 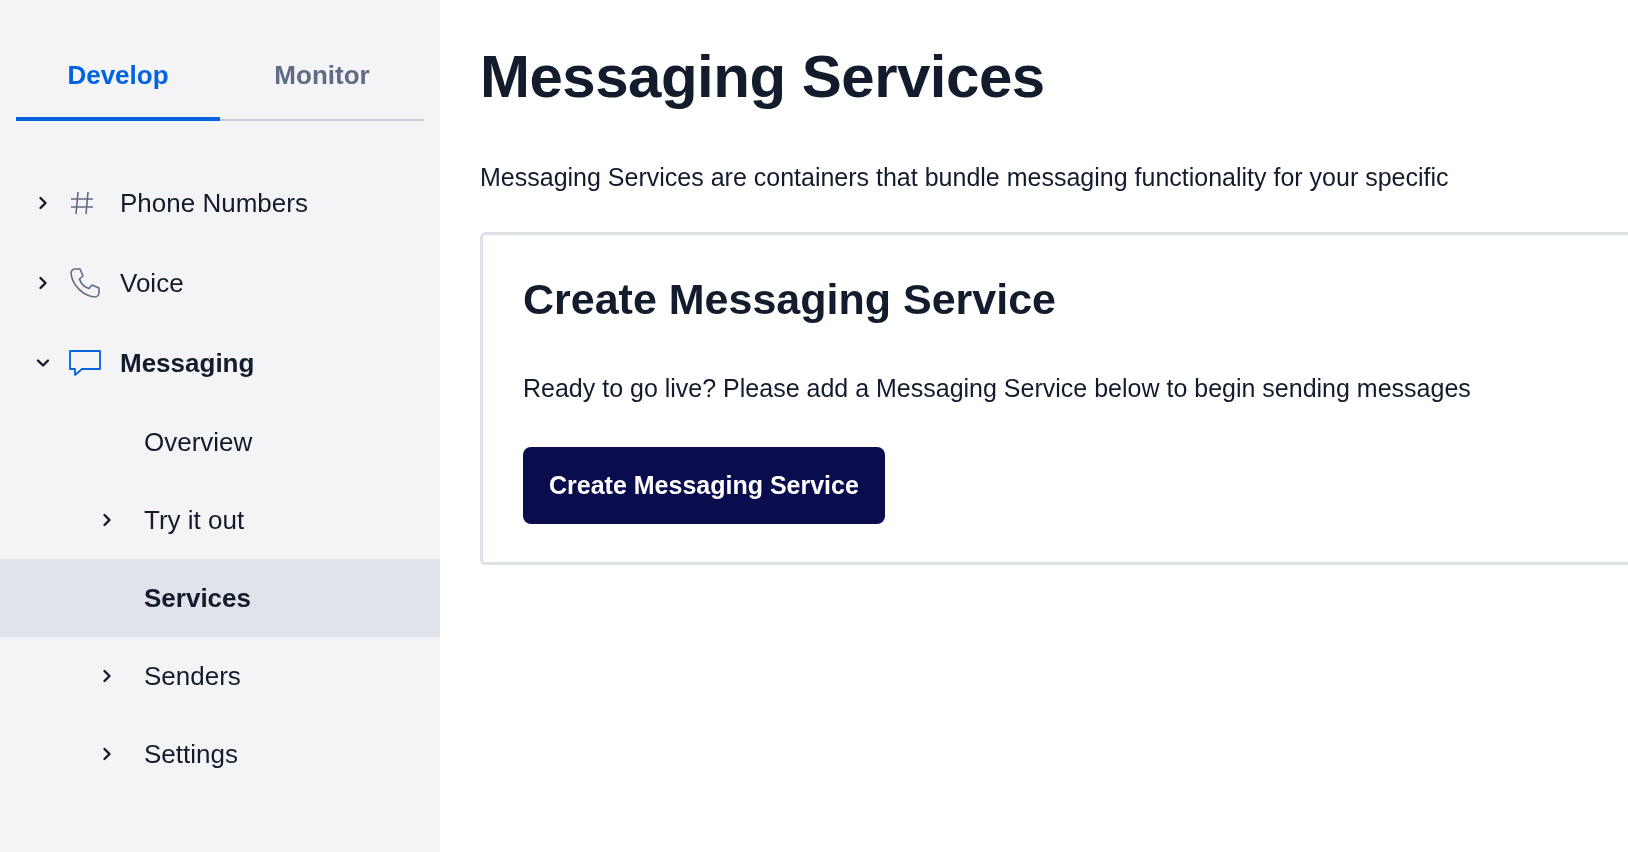 I want to click on sidebar-subitem: Try it out, so click(x=220, y=520).